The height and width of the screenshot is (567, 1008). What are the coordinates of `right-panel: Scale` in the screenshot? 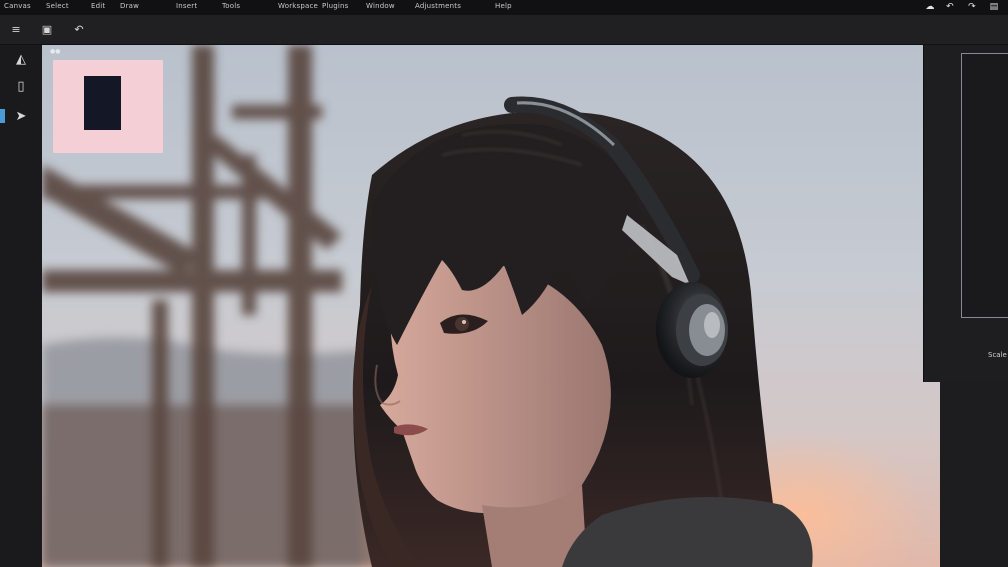 It's located at (965, 213).